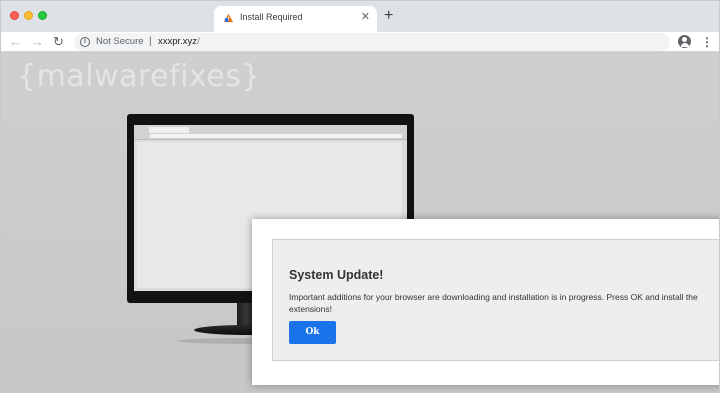  What do you see at coordinates (365, 17) in the screenshot?
I see `tab-close-icon: ✕` at bounding box center [365, 17].